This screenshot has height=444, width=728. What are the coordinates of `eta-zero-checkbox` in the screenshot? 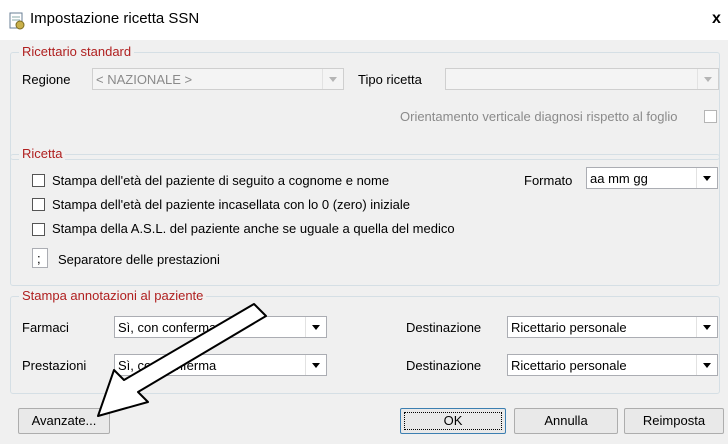 It's located at (38, 204).